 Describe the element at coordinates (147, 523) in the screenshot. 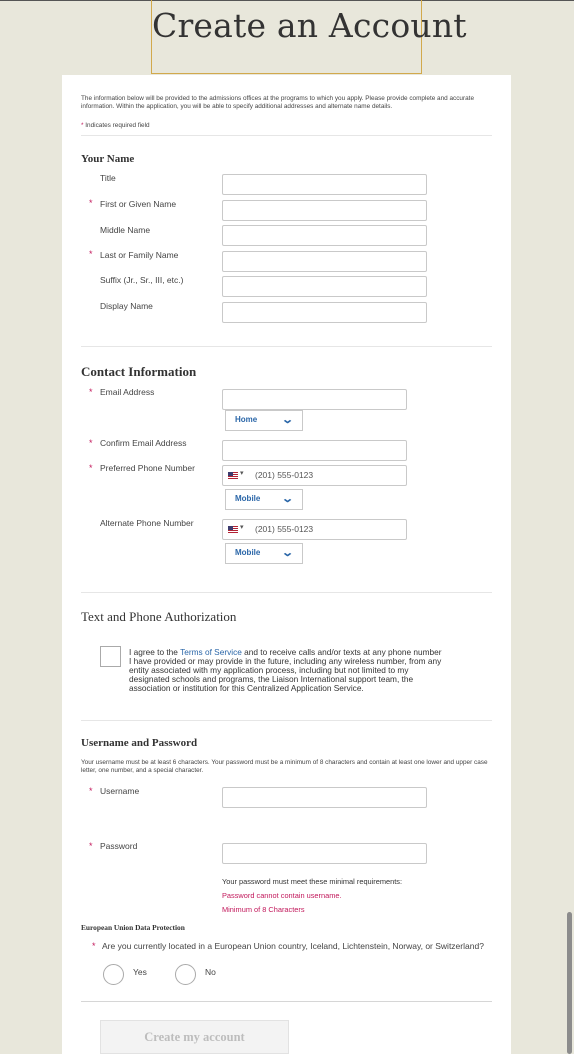

I see `alternate-phone-label: Alternate Phone Number` at that location.